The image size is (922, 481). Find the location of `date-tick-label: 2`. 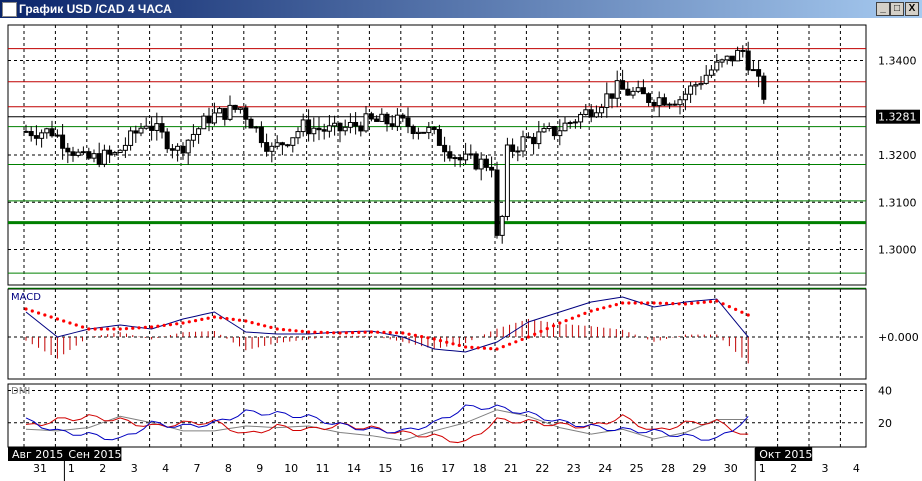

date-tick-label: 2 is located at coordinates (102, 468).